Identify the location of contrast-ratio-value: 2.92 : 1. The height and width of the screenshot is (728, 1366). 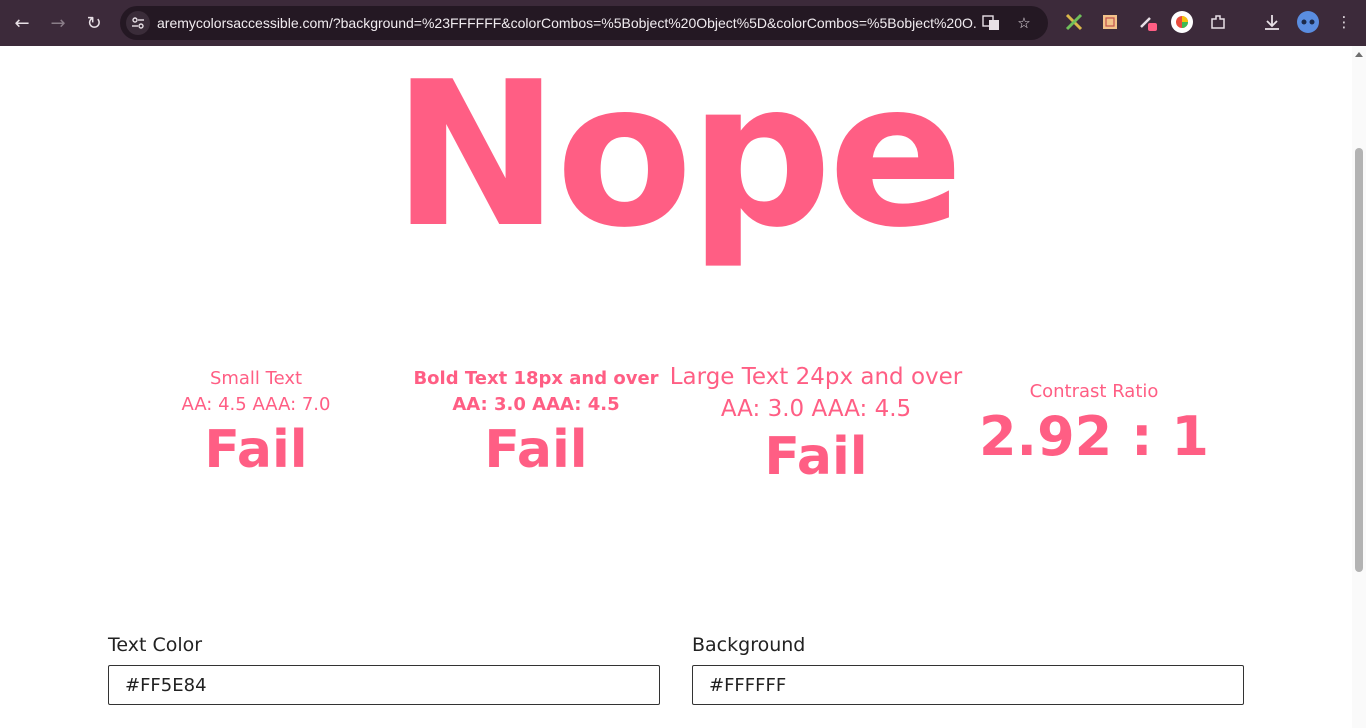
(1093, 436).